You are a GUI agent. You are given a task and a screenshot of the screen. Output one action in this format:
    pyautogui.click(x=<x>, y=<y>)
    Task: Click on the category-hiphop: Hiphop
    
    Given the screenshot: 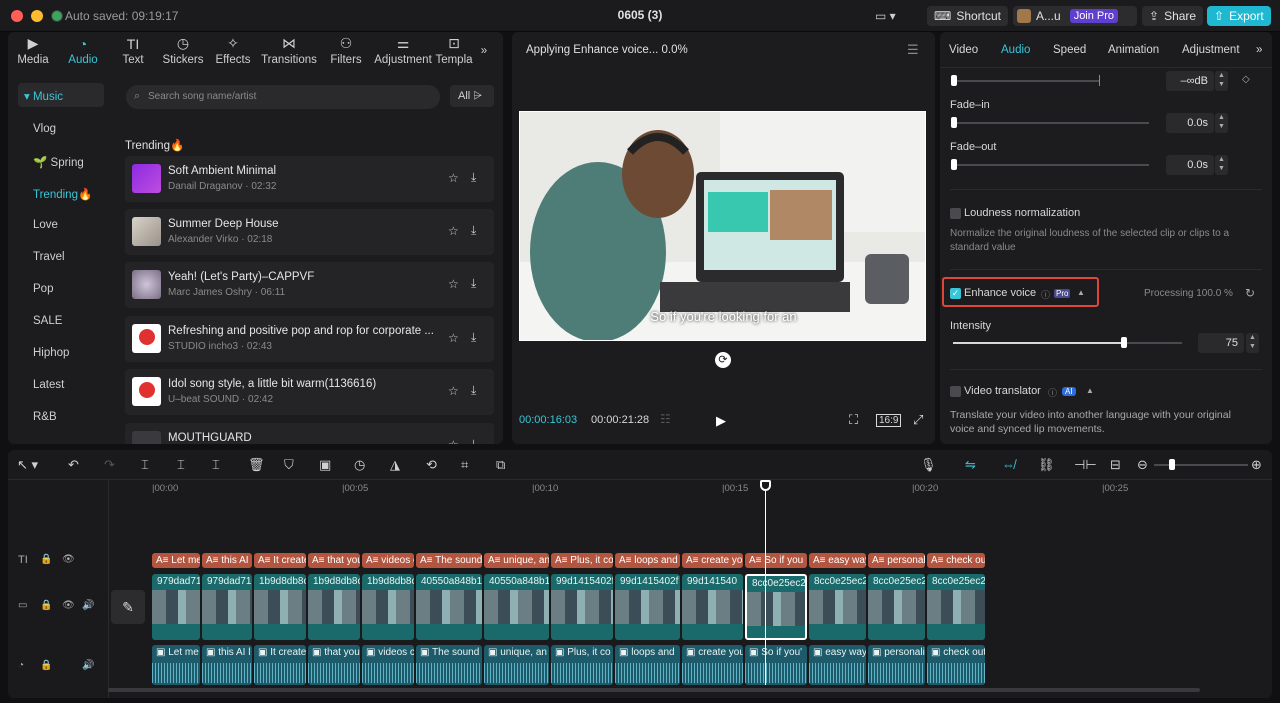 What is the action you would take?
    pyautogui.click(x=51, y=353)
    